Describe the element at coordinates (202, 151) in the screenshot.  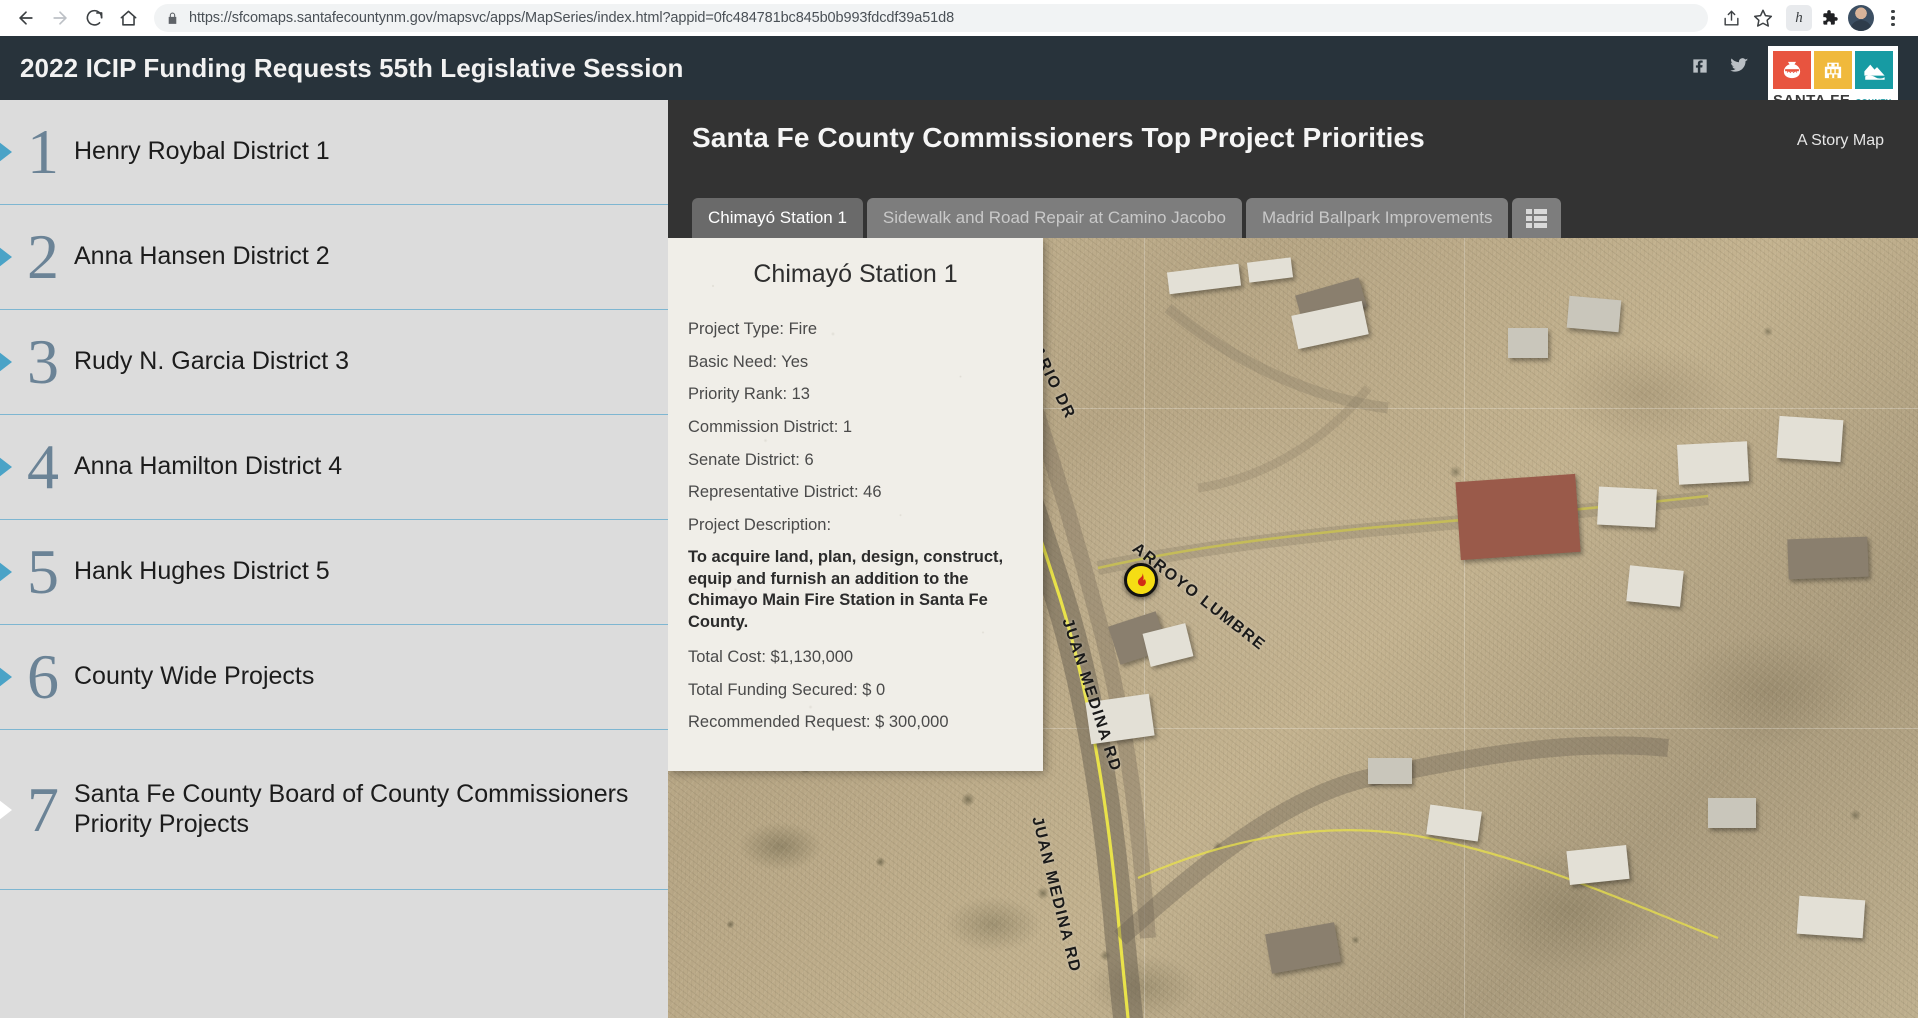
I see `sidebar-item-label: Henry Roybal District 1` at that location.